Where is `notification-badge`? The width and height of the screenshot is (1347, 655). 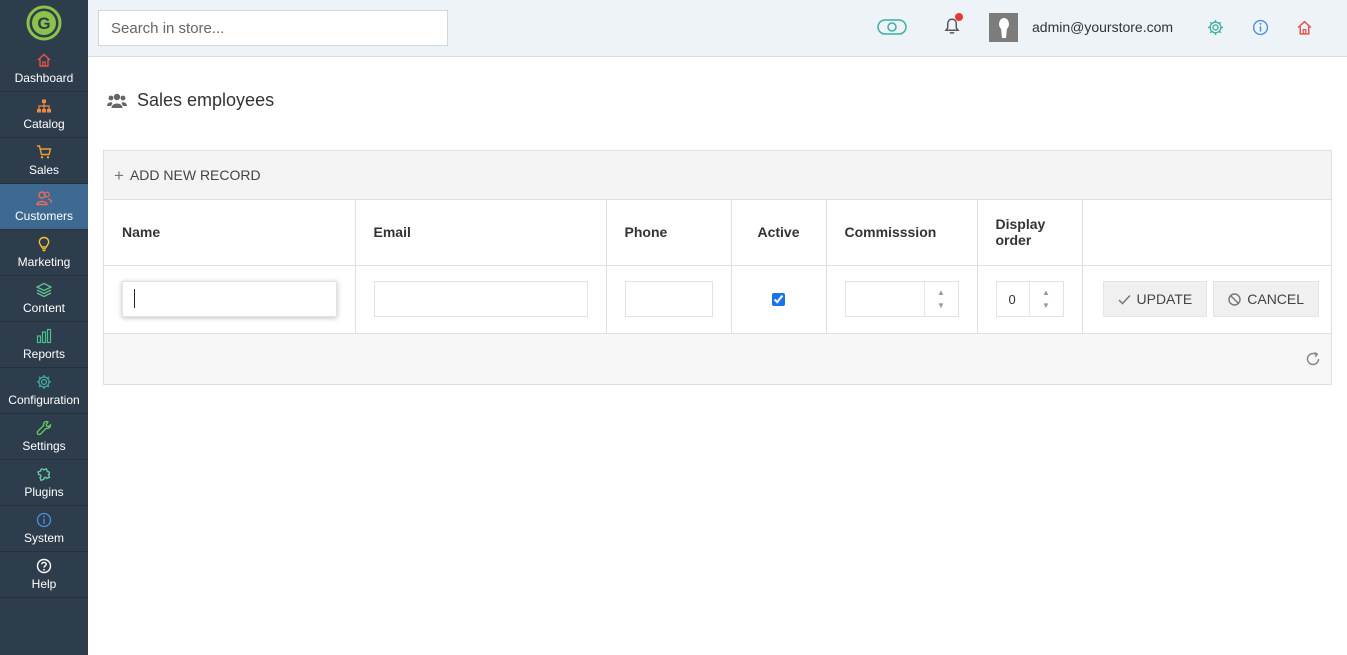 notification-badge is located at coordinates (959, 17).